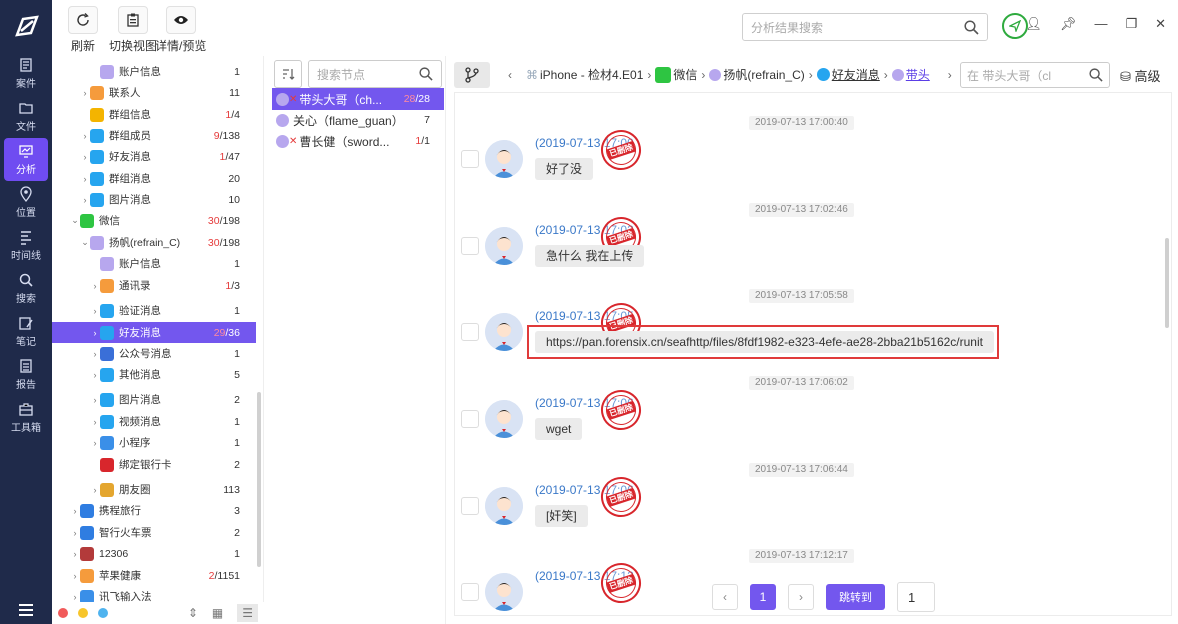 The image size is (1178, 624). I want to click on chat-scrollbar, so click(1167, 283).